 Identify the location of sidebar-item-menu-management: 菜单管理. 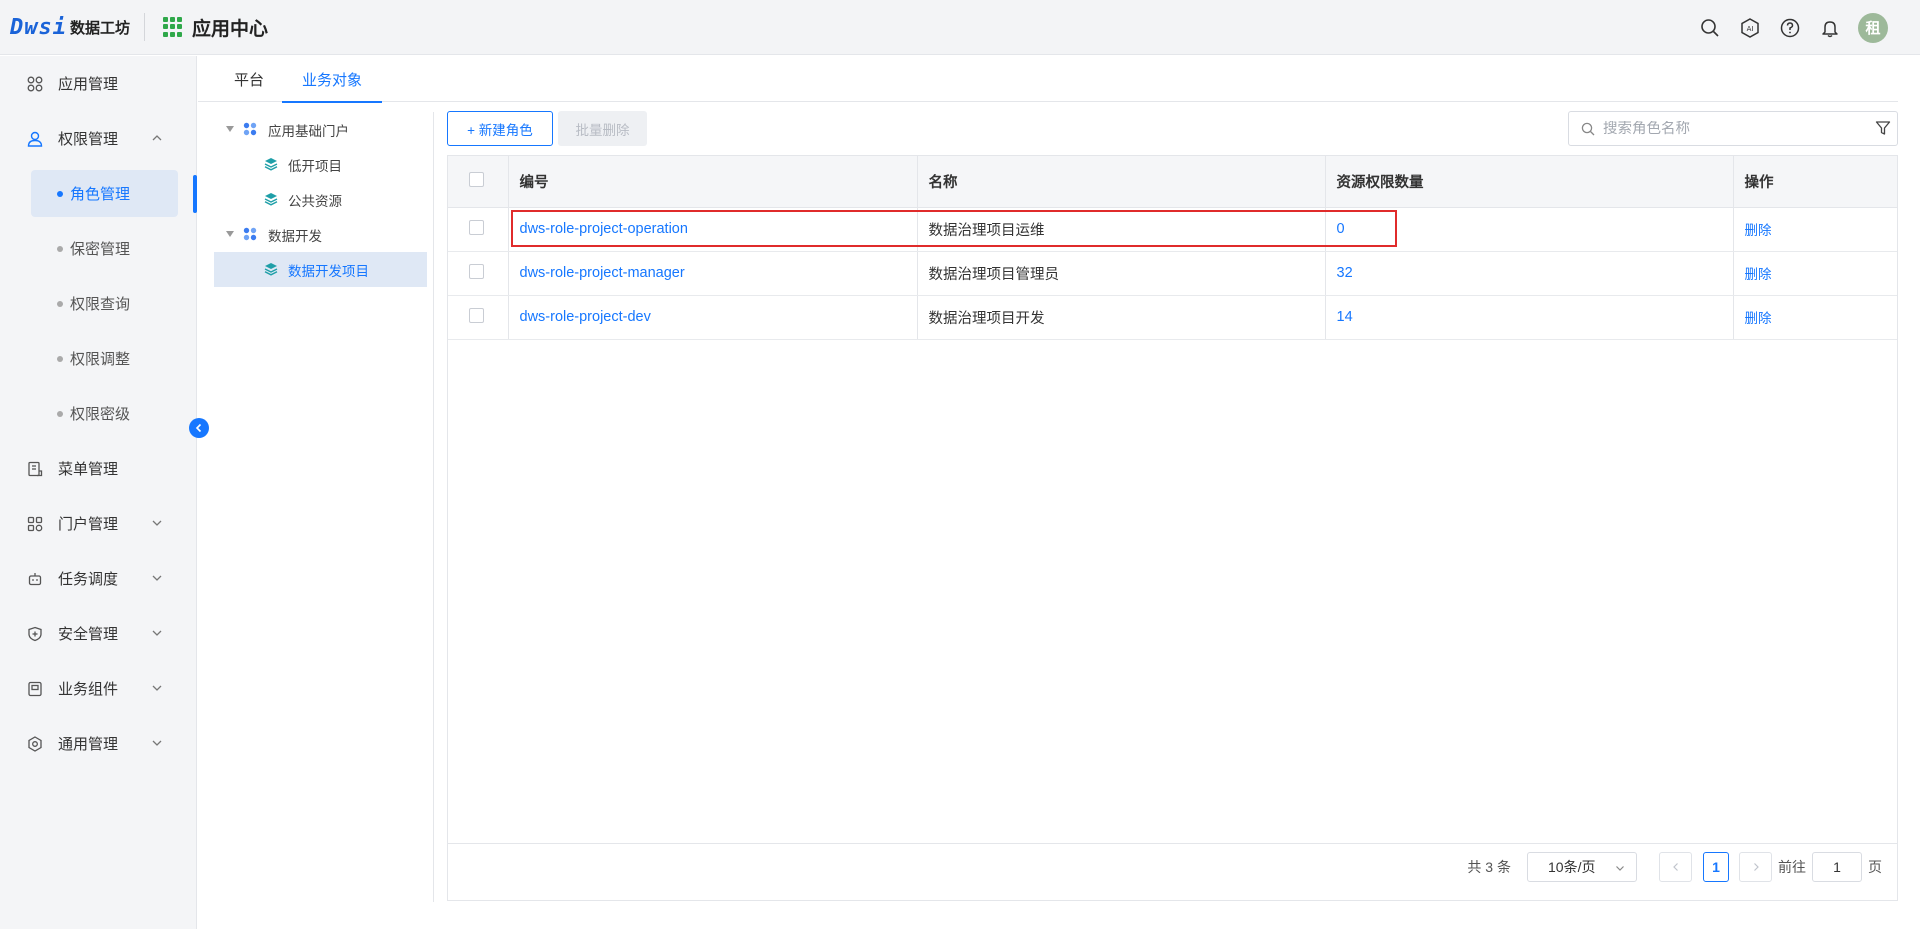
(98, 468).